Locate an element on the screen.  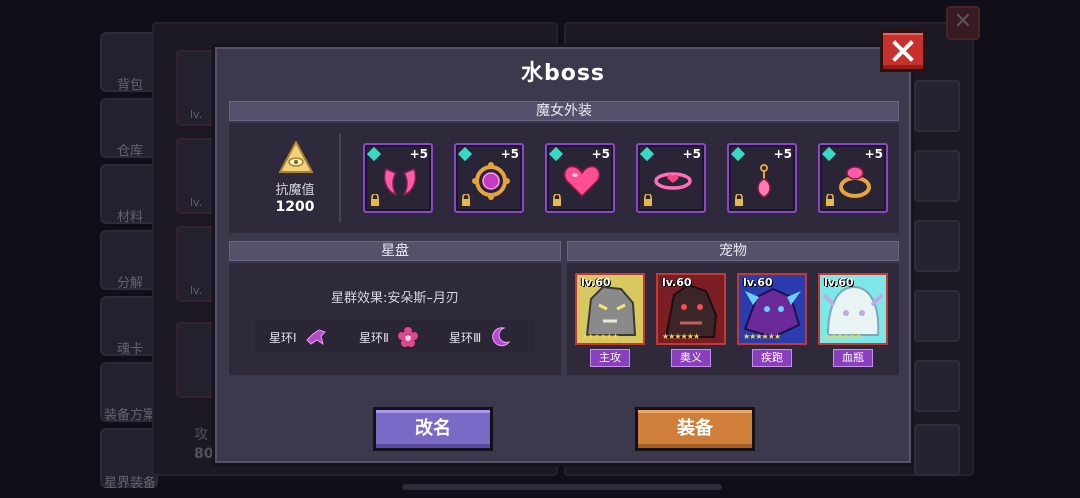
resistance-label: 抗魔值 is located at coordinates (295, 190).